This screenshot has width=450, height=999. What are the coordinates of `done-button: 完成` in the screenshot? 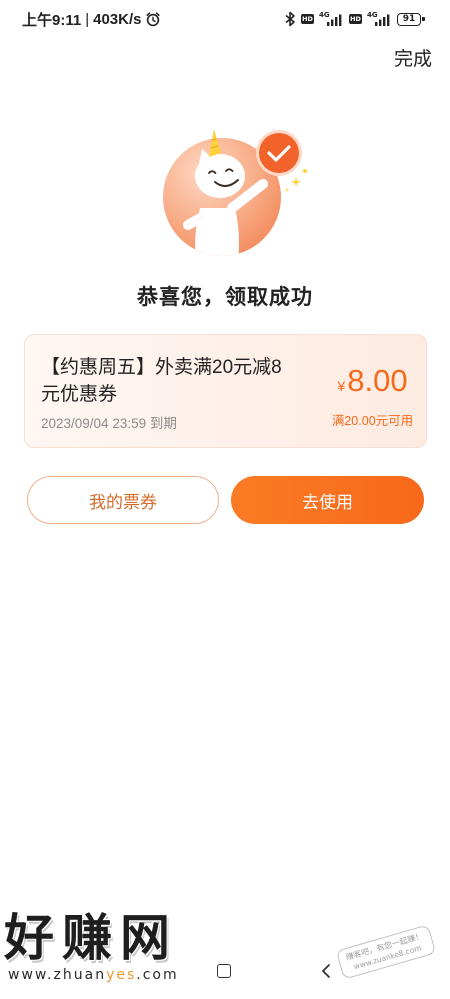 It's located at (413, 60).